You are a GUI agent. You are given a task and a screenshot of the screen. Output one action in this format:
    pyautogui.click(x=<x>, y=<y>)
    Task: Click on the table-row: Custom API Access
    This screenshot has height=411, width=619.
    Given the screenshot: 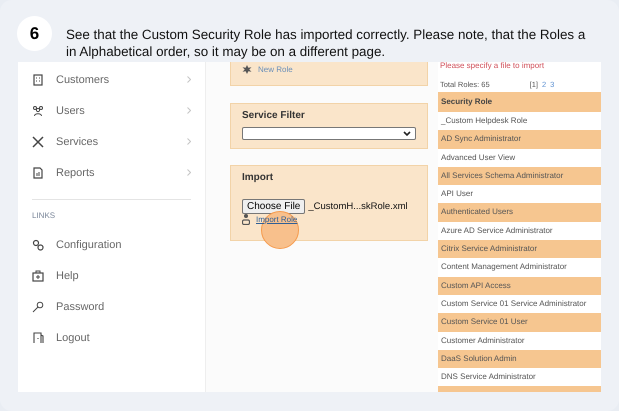 What is the action you would take?
    pyautogui.click(x=519, y=285)
    